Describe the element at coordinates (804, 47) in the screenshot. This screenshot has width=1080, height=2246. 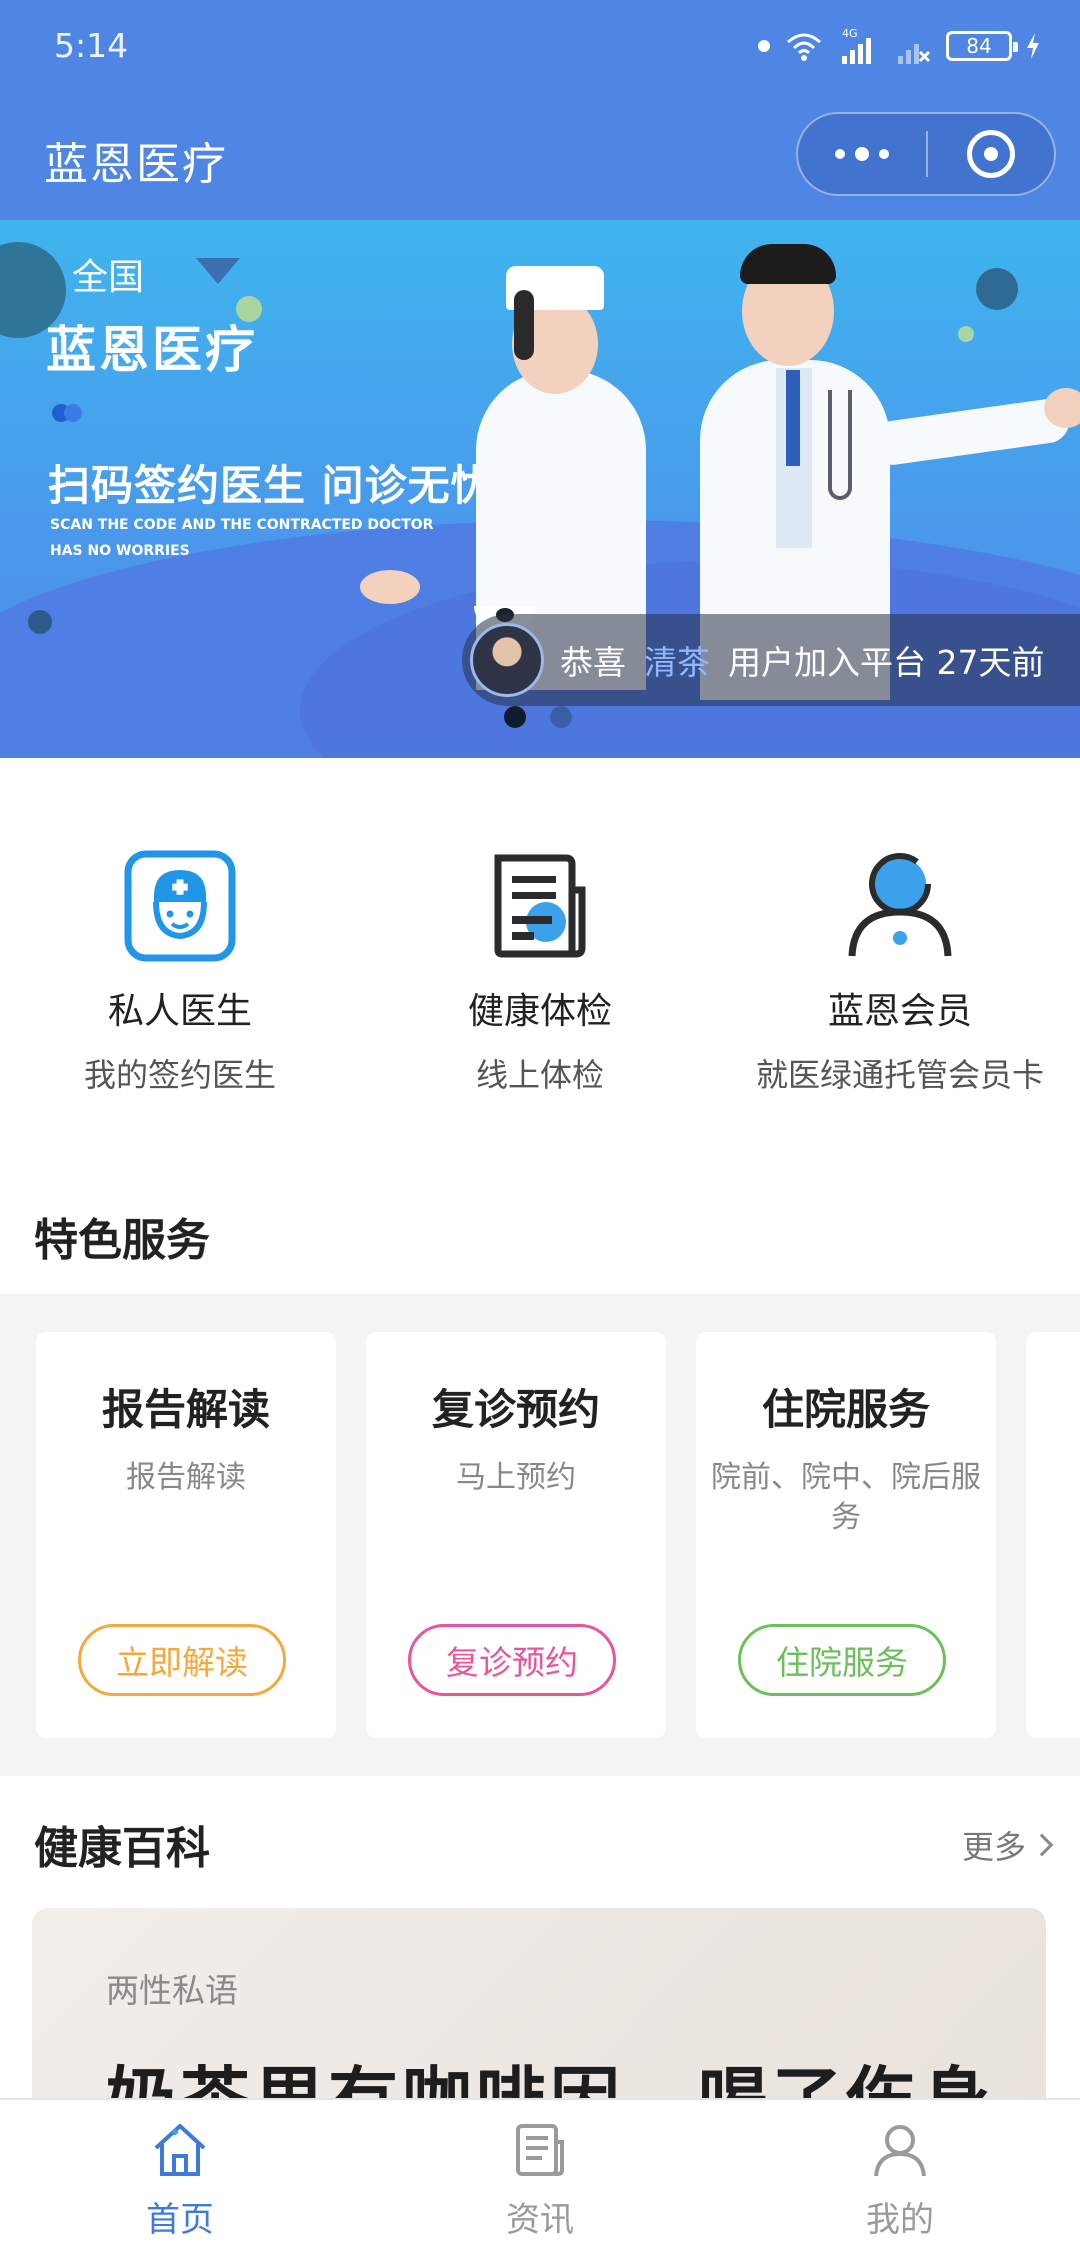
I see `wifi-icon` at that location.